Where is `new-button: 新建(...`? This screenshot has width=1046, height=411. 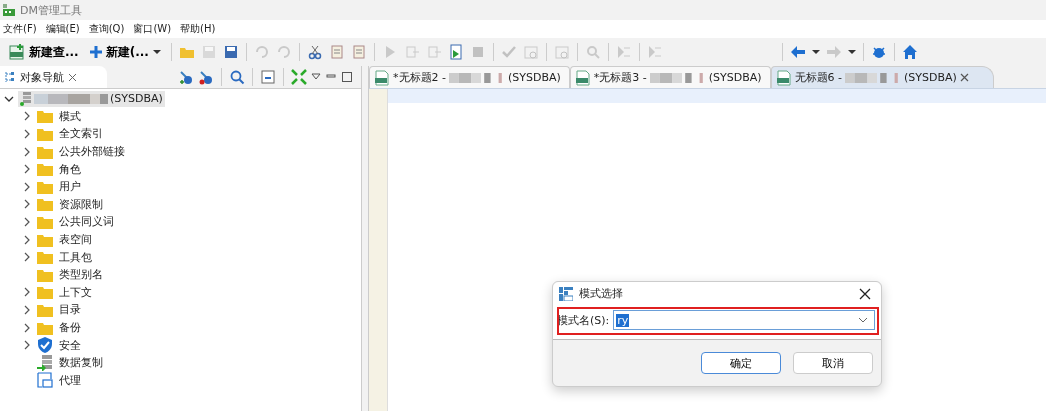 new-button: 新建(... is located at coordinates (125, 52).